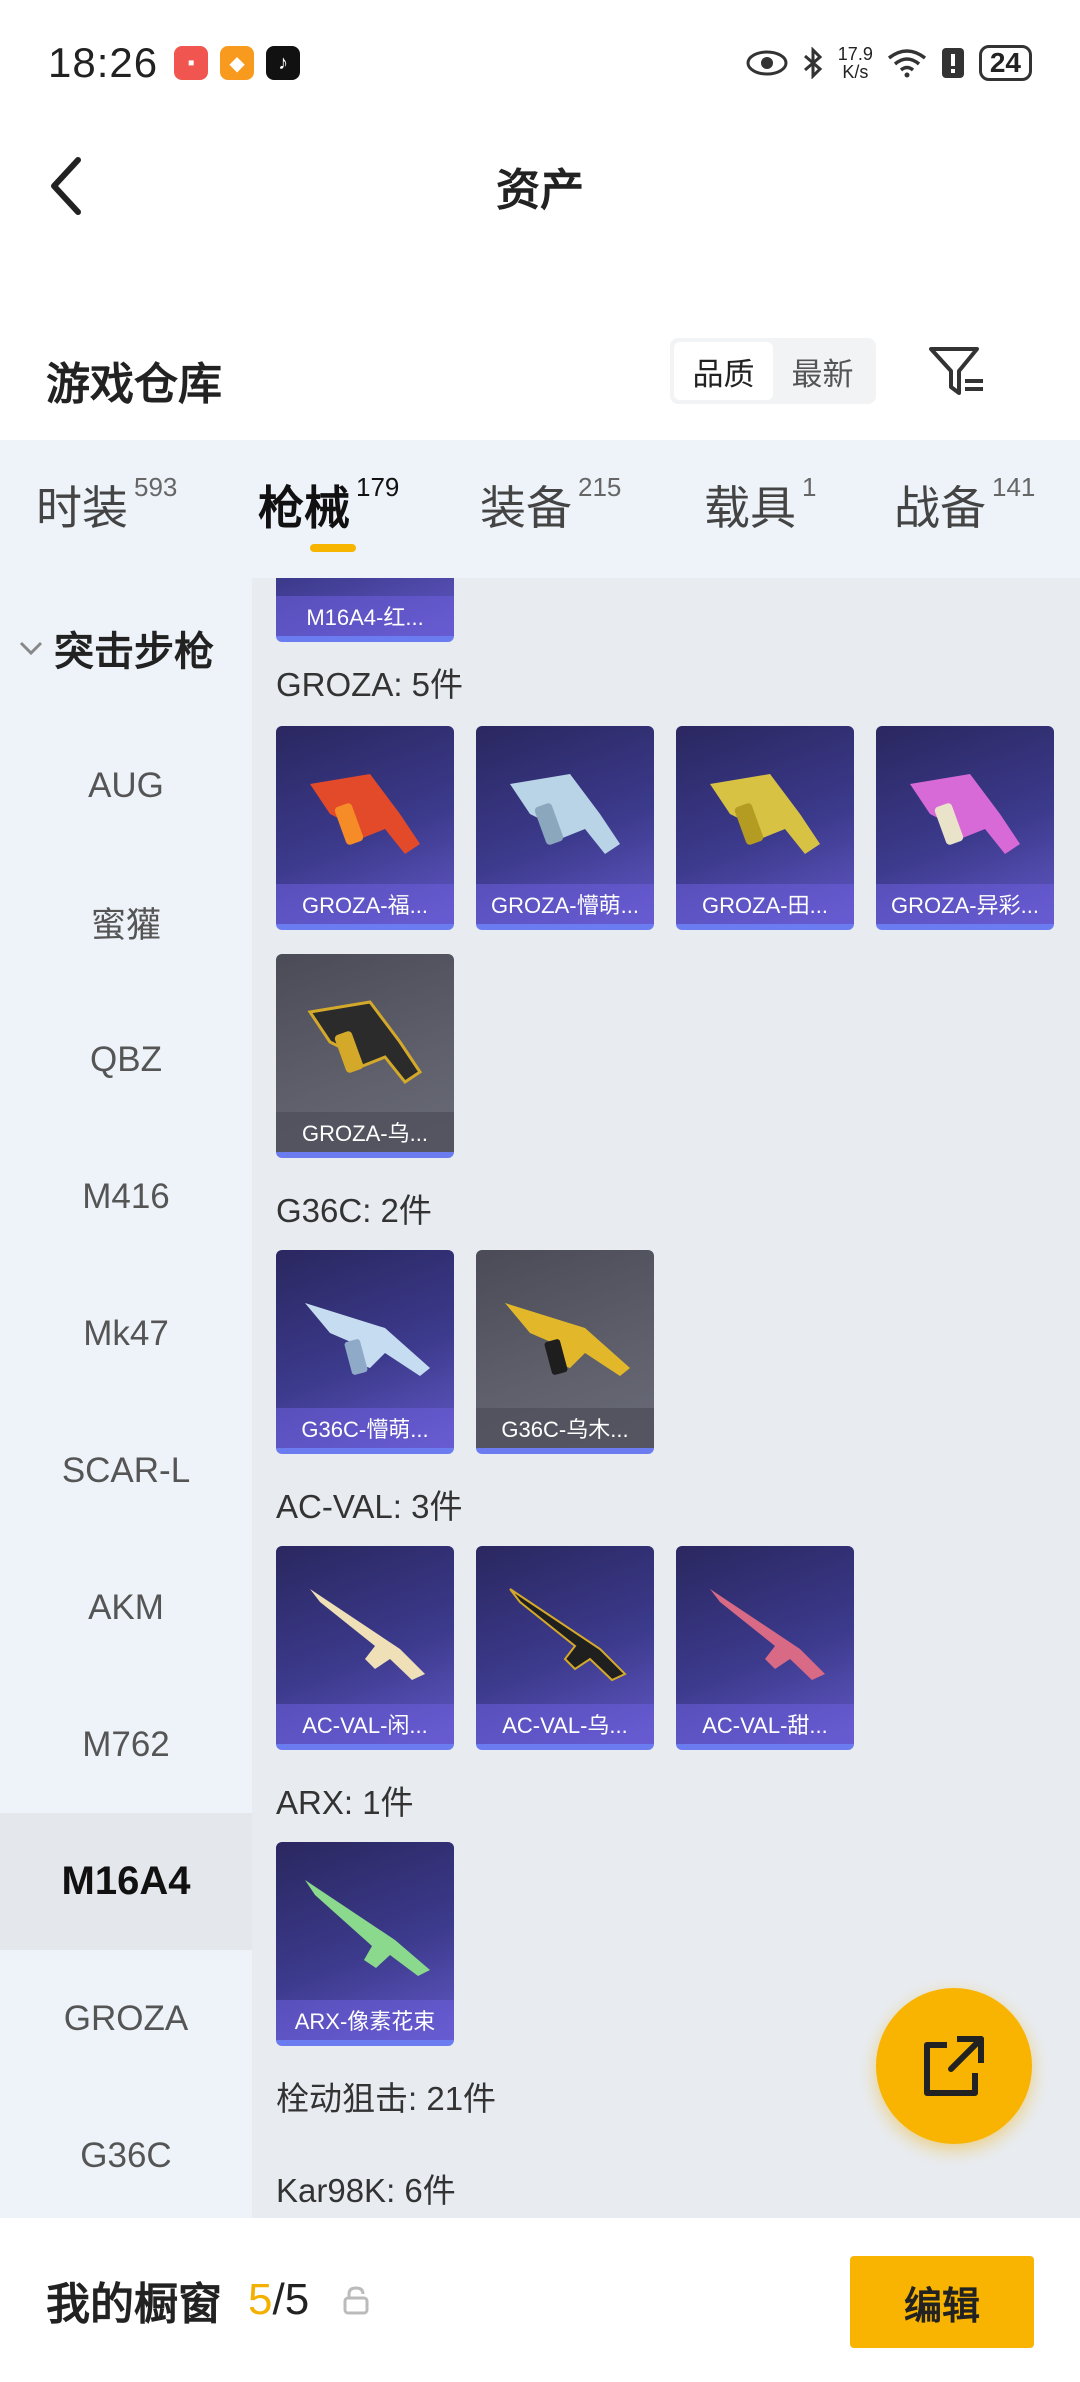 The image size is (1080, 2382). I want to click on status-bar: 18:26 ▪ ◆ ♪ 17.9 K/s 24, so click(540, 63).